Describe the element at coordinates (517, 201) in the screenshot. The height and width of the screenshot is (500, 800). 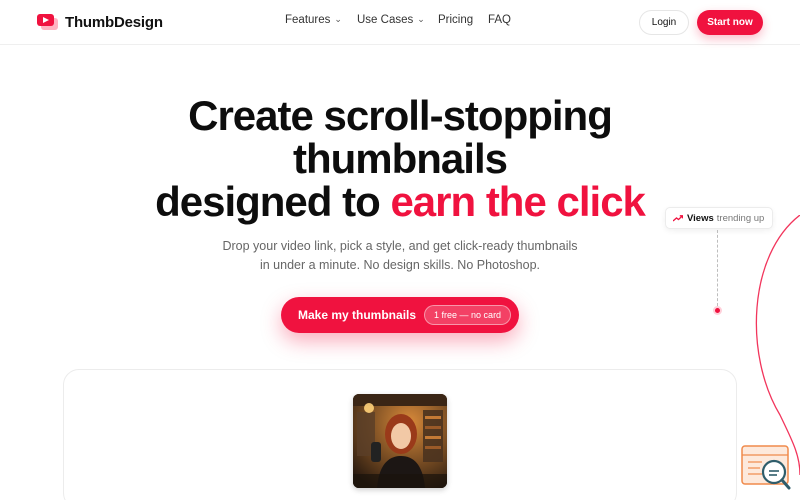
I see `hero-title-accent: earn the click` at that location.